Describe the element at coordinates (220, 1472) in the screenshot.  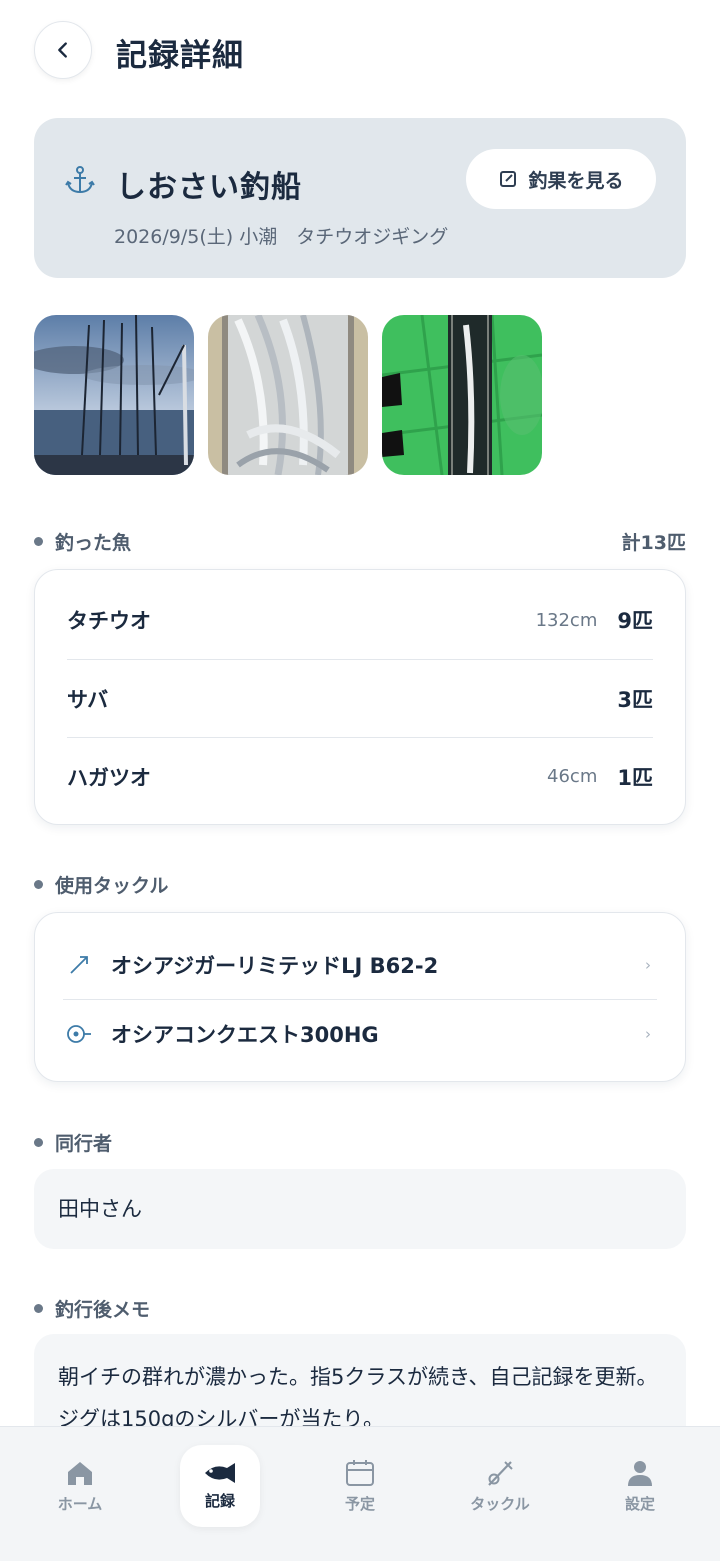
I see `fish-icon` at that location.